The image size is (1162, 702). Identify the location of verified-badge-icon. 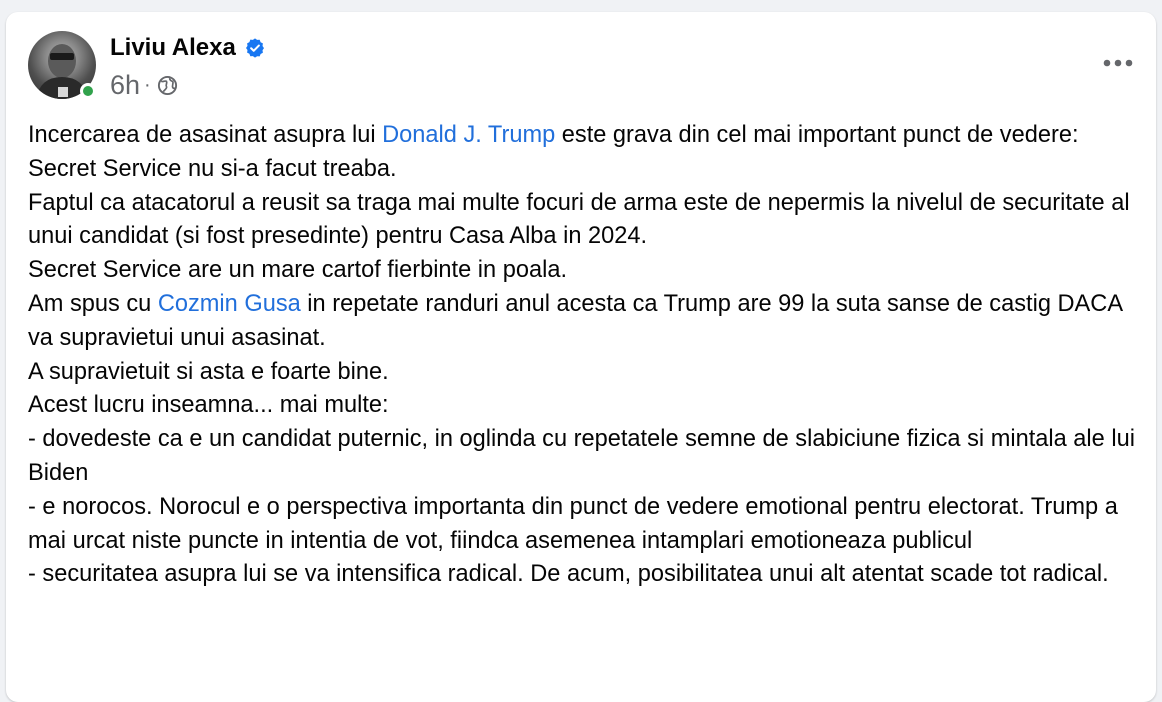
(254, 48).